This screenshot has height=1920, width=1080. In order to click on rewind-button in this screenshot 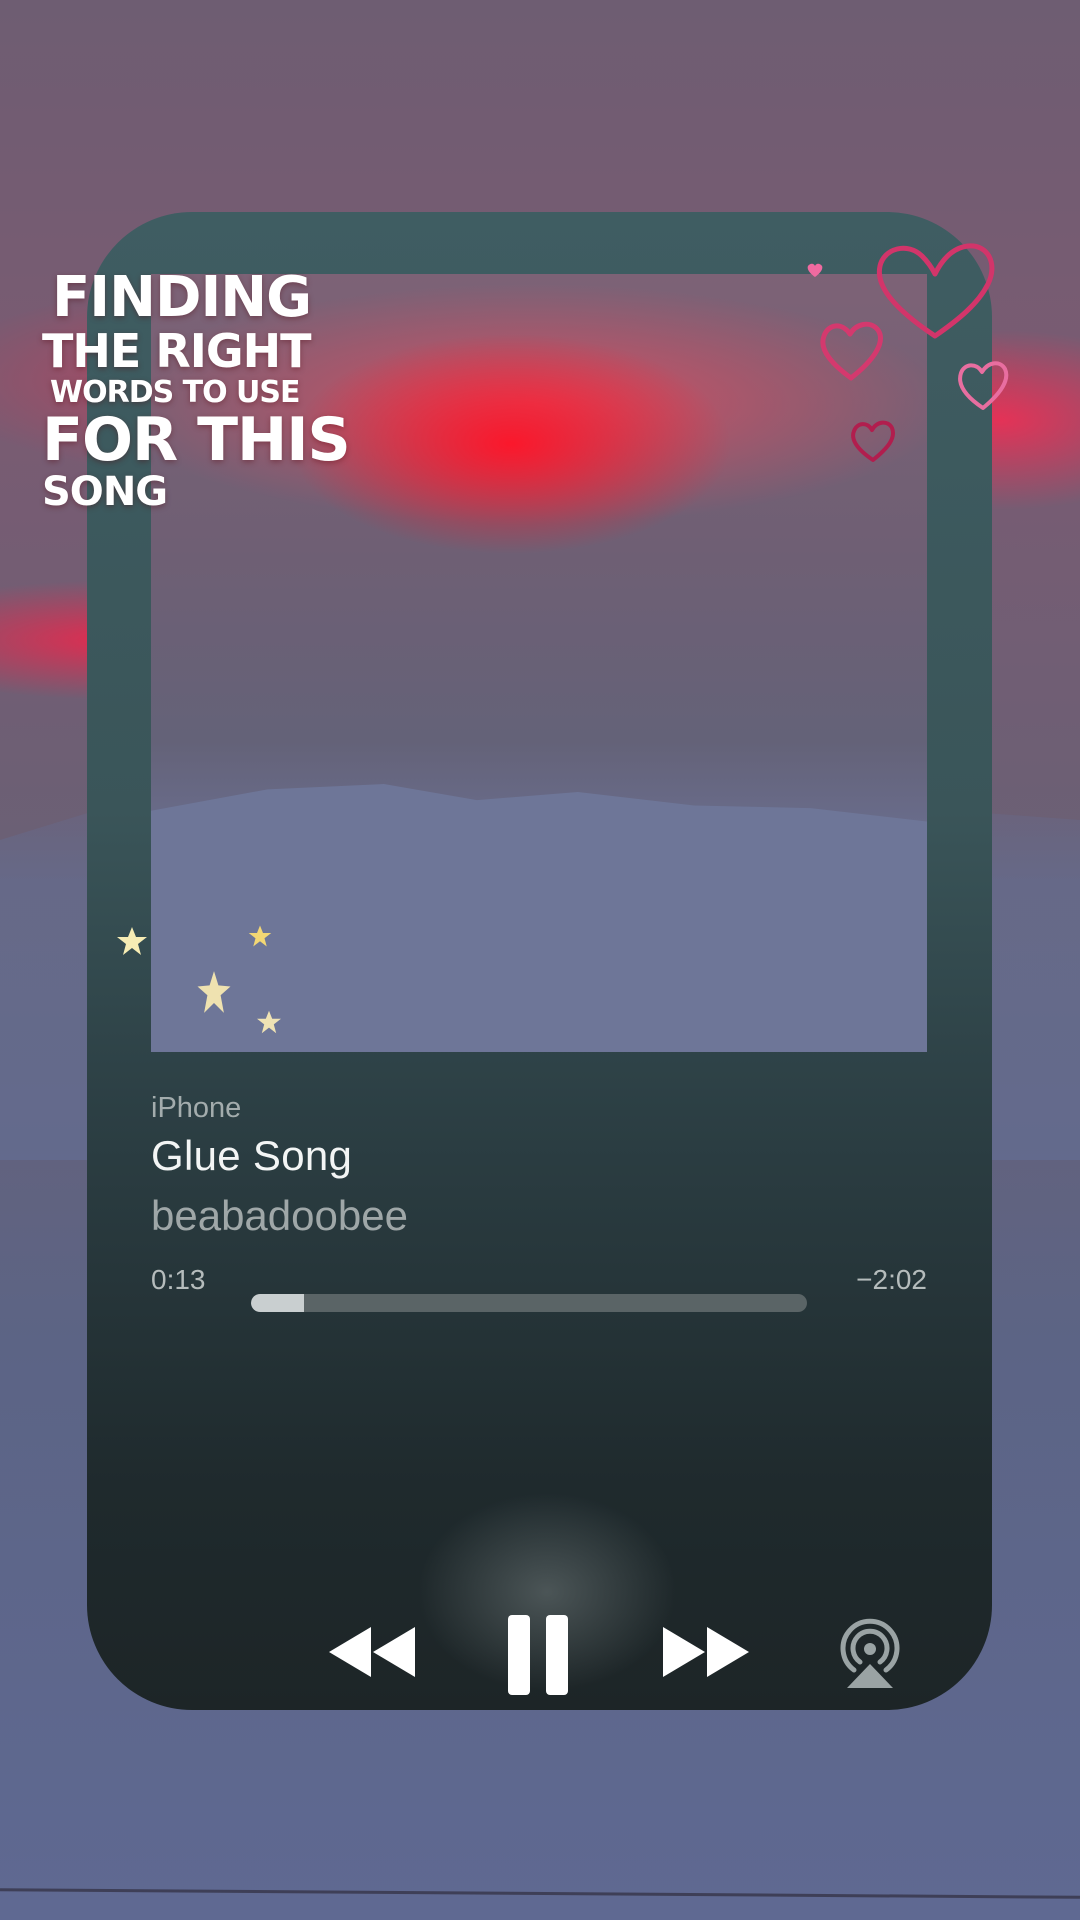, I will do `click(372, 1652)`.